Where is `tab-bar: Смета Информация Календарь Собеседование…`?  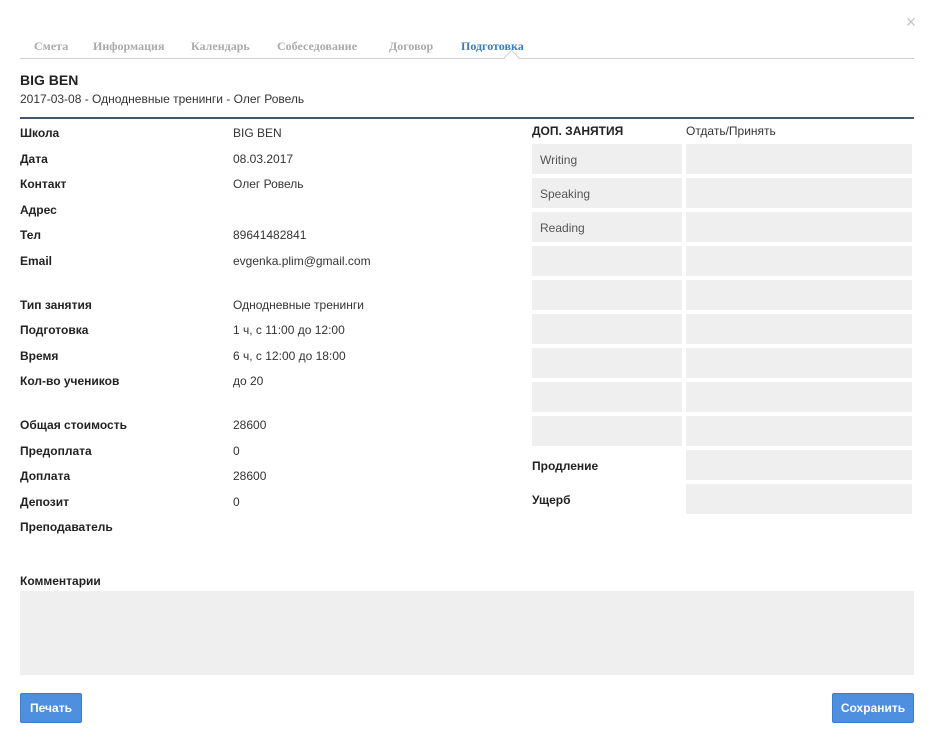 tab-bar: Смета Информация Календарь Собеседование… is located at coordinates (467, 51).